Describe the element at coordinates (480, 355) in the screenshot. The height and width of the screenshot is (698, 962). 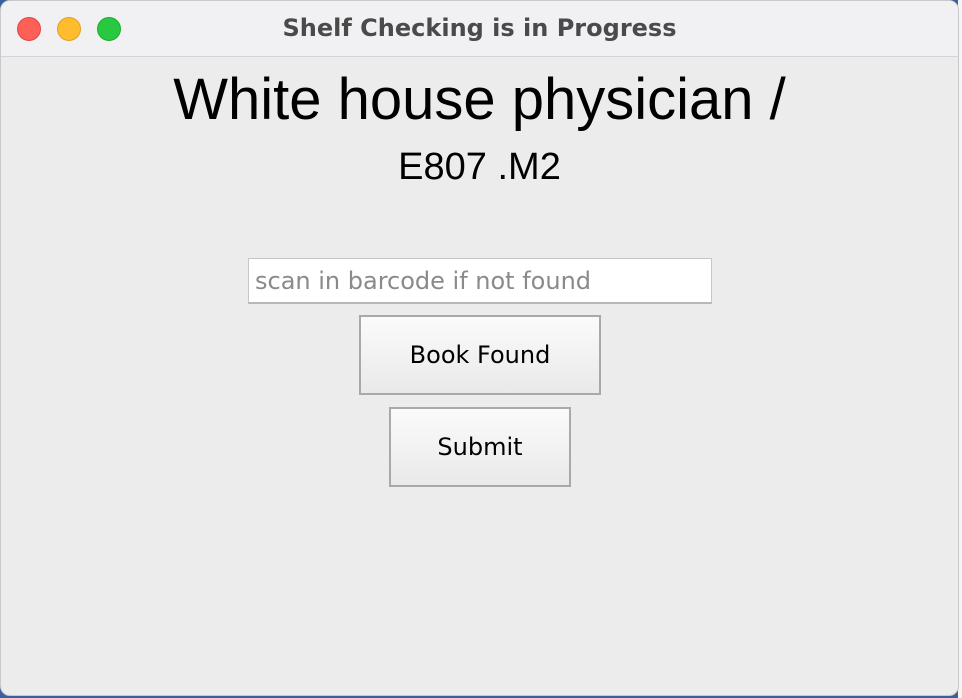
I see `book-found-button: Book Found` at that location.